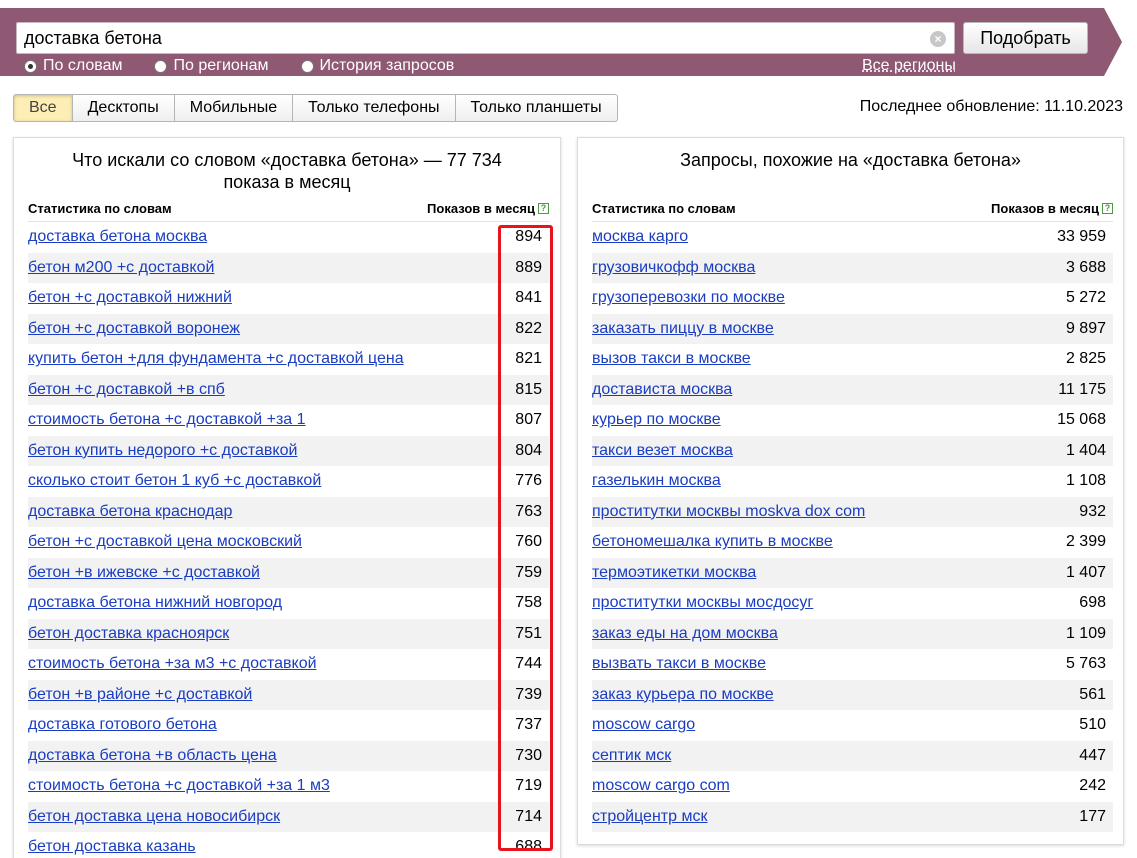  I want to click on impressions-count: 447, so click(1092, 755).